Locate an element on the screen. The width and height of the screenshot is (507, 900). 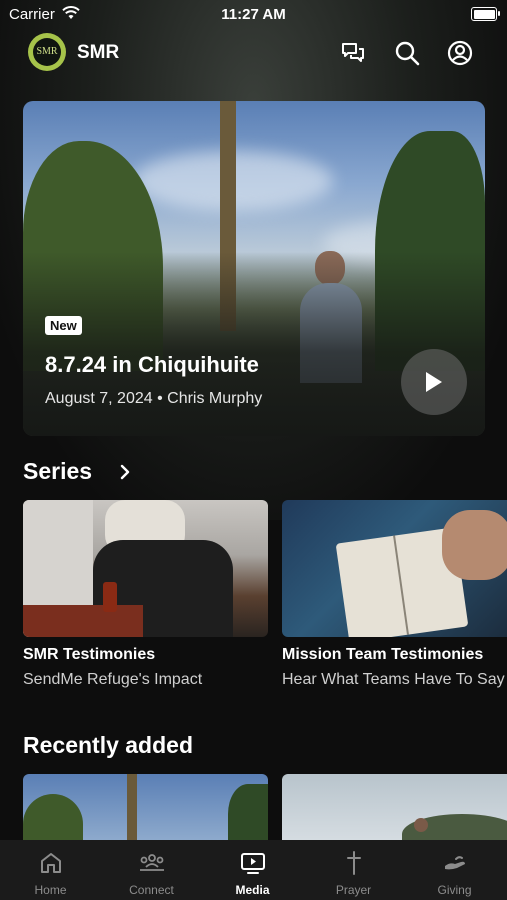
series-card: SMR Testimonies SendMe Refuge's Impact is located at coordinates (145, 594).